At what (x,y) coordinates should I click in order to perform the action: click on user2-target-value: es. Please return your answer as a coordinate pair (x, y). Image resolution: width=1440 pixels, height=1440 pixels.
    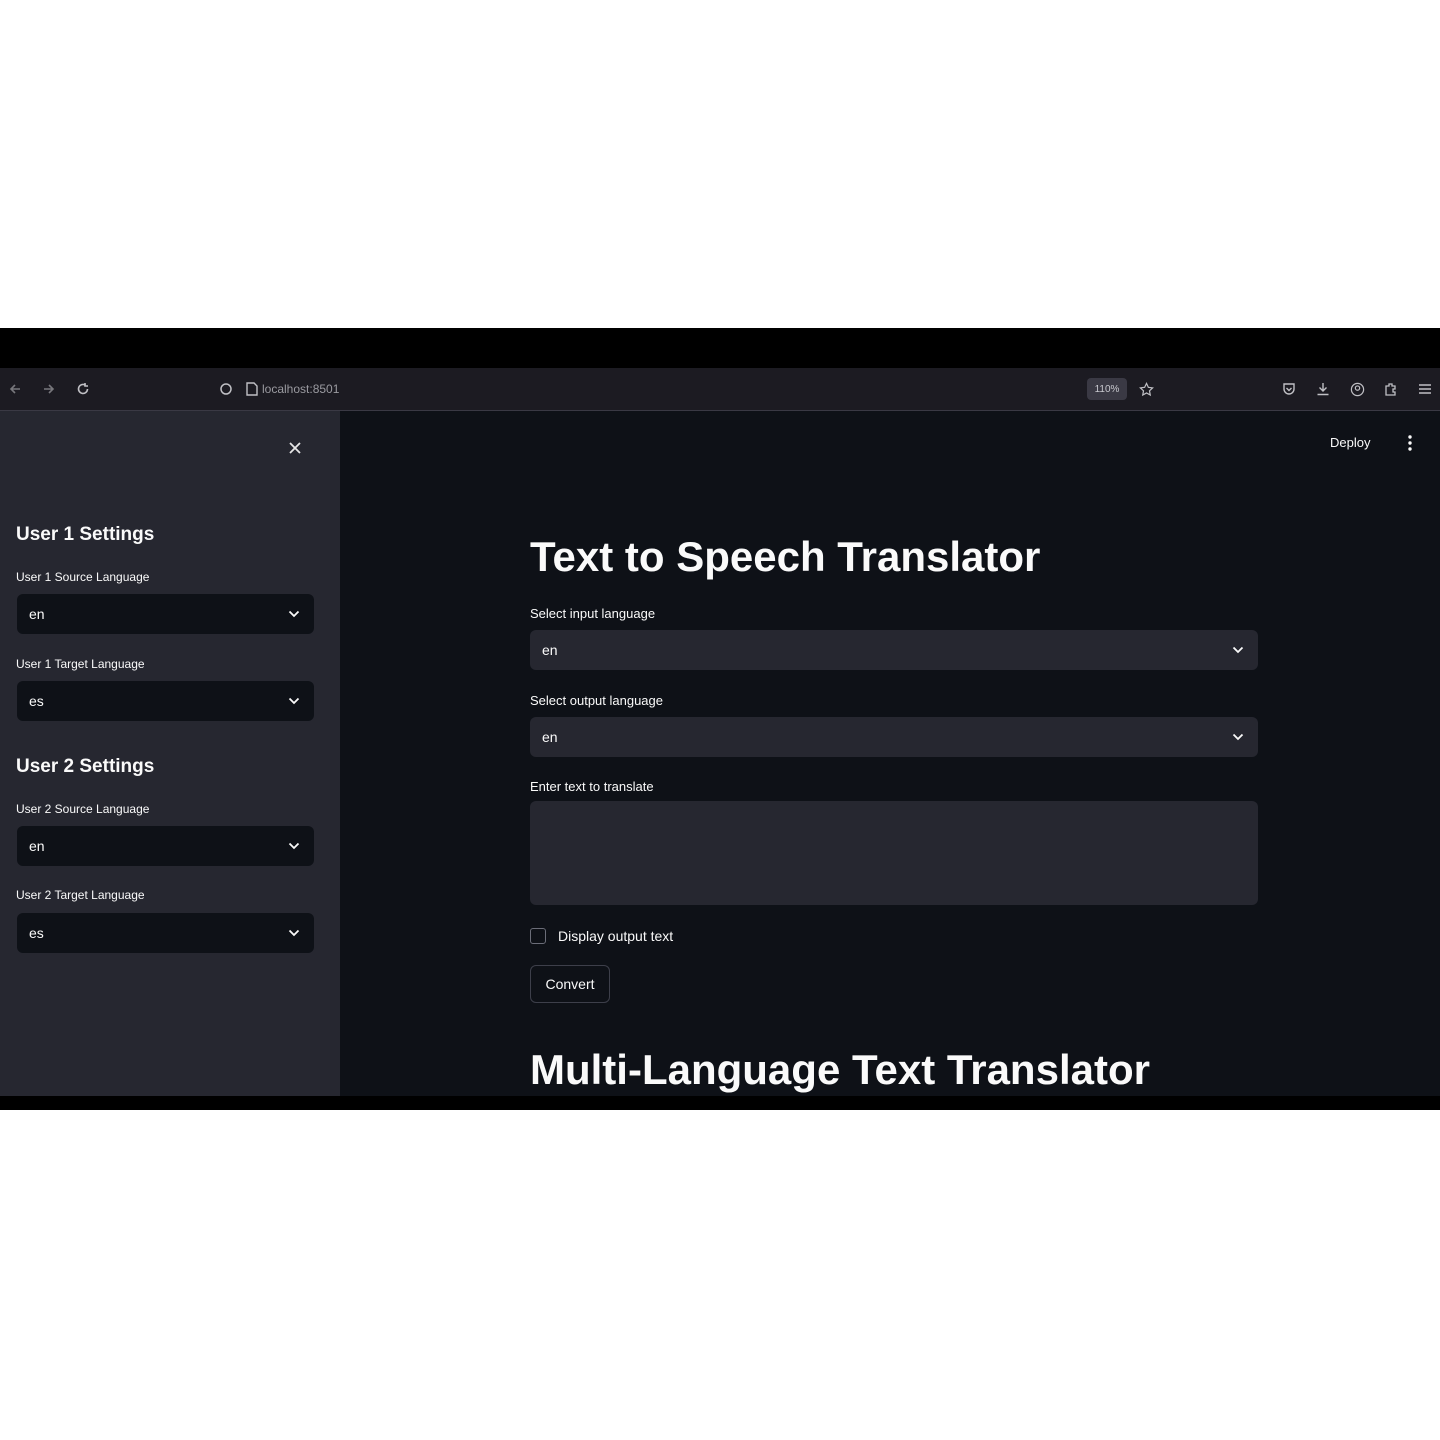
    Looking at the image, I should click on (36, 933).